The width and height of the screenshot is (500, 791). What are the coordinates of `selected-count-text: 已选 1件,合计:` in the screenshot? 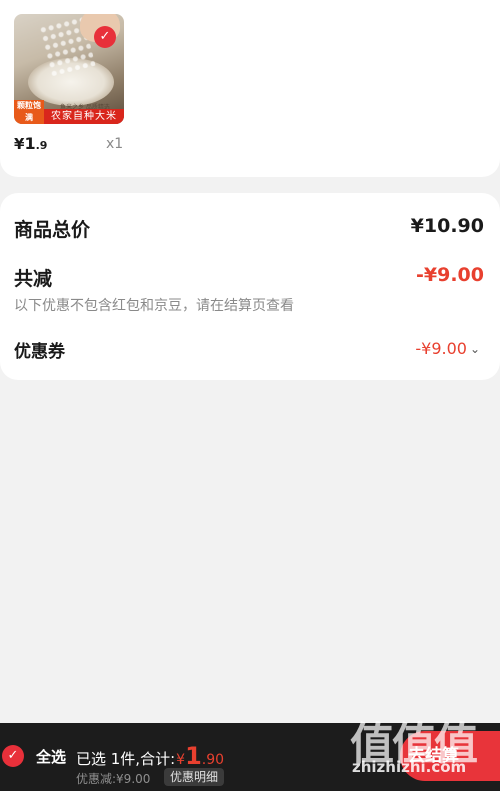 It's located at (126, 759).